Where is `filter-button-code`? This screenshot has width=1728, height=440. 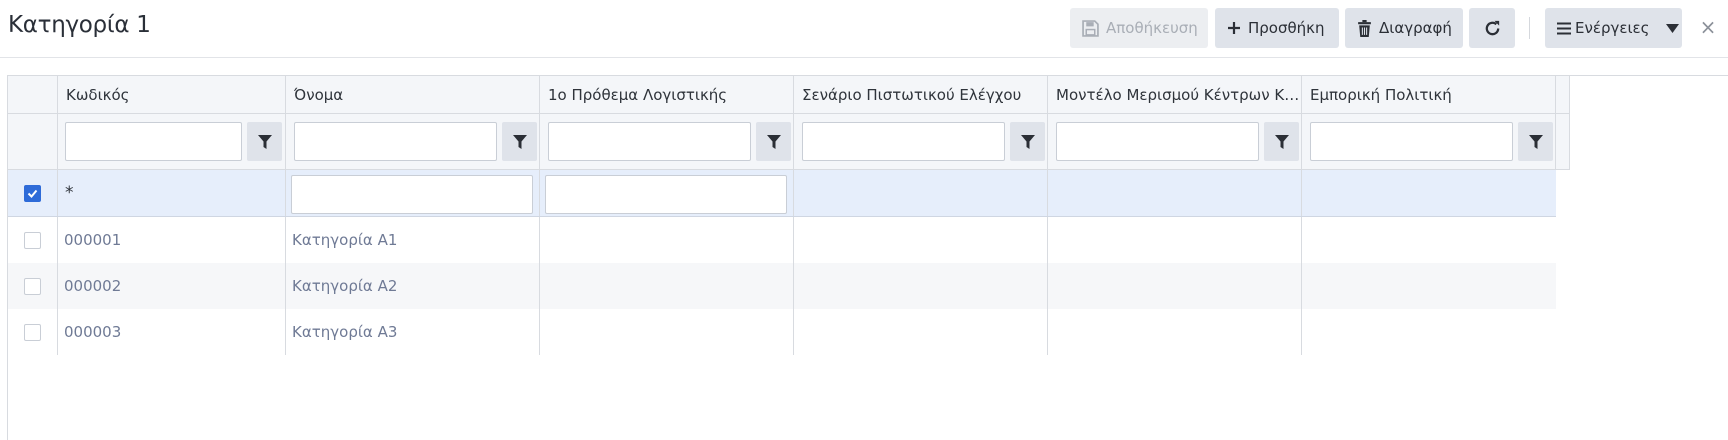 filter-button-code is located at coordinates (264, 141).